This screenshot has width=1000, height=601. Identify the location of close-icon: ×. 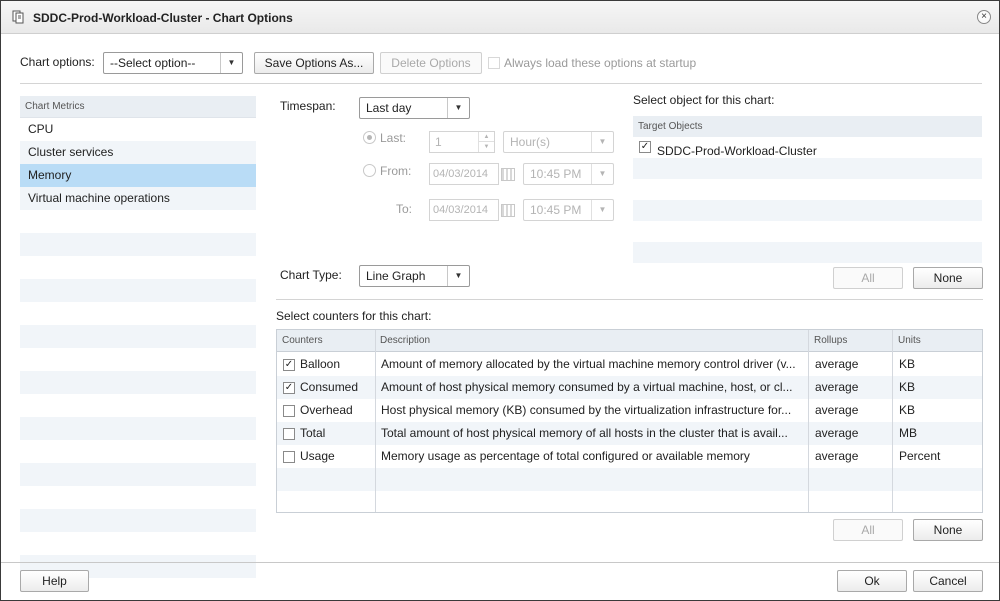
(984, 17).